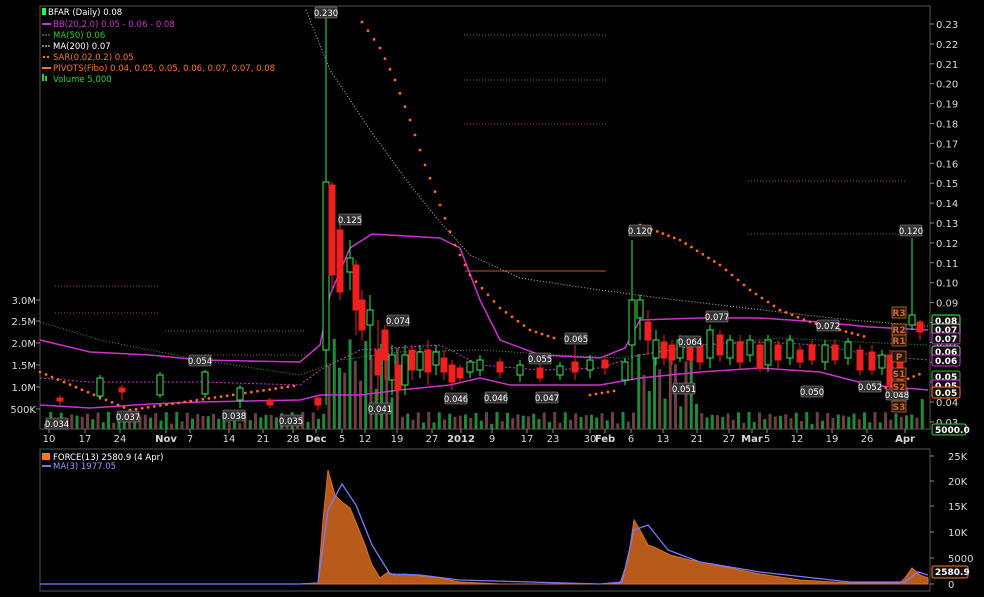 Image resolution: width=984 pixels, height=597 pixels. Describe the element at coordinates (947, 85) in the screenshot. I see `price-tick-label: 0.20` at that location.